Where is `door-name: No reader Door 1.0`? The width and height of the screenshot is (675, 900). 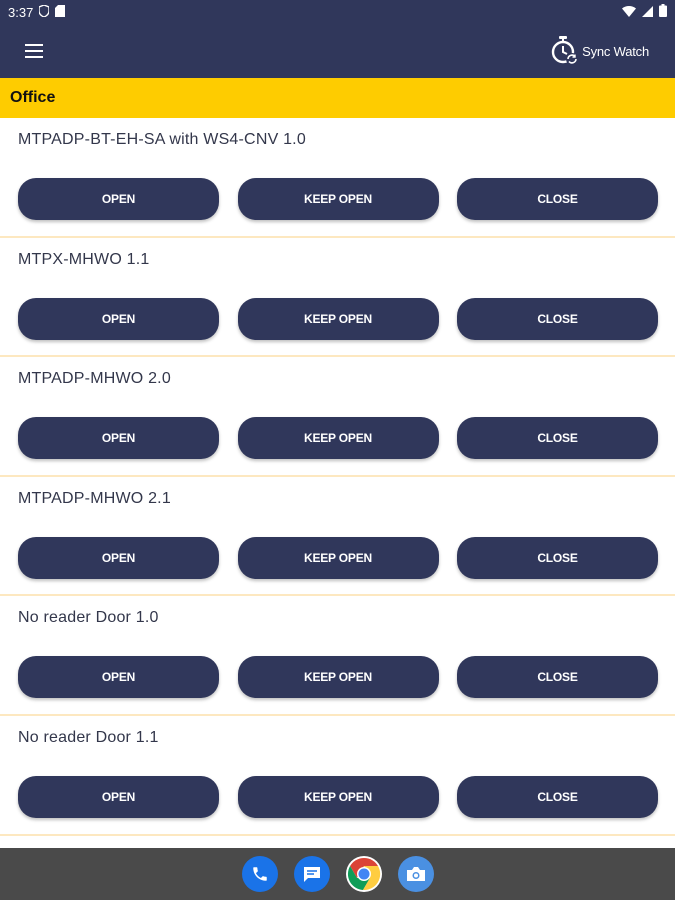
door-name: No reader Door 1.0 is located at coordinates (88, 618).